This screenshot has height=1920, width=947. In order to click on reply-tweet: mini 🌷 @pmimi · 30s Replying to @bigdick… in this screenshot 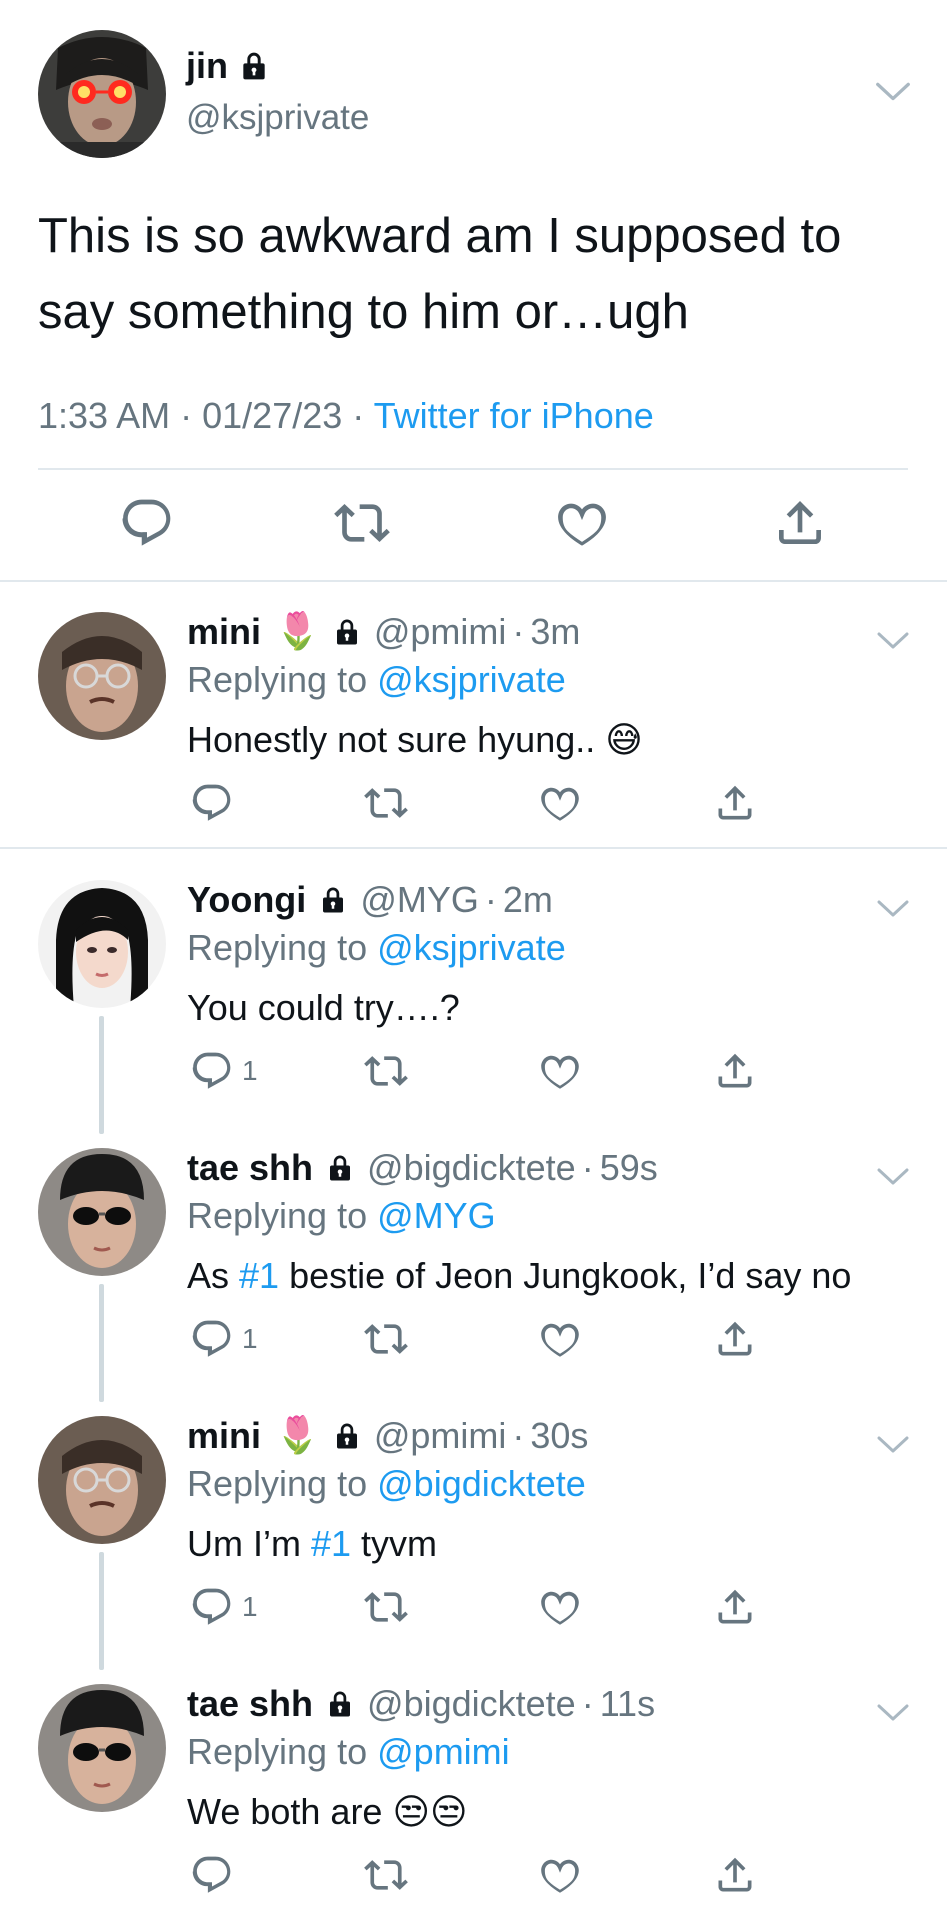, I will do `click(473, 1550)`.